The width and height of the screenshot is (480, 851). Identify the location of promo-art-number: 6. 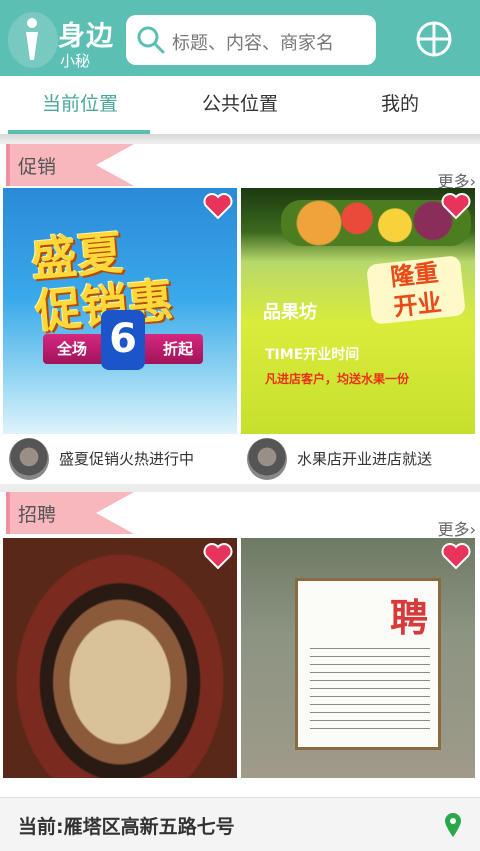
(123, 340).